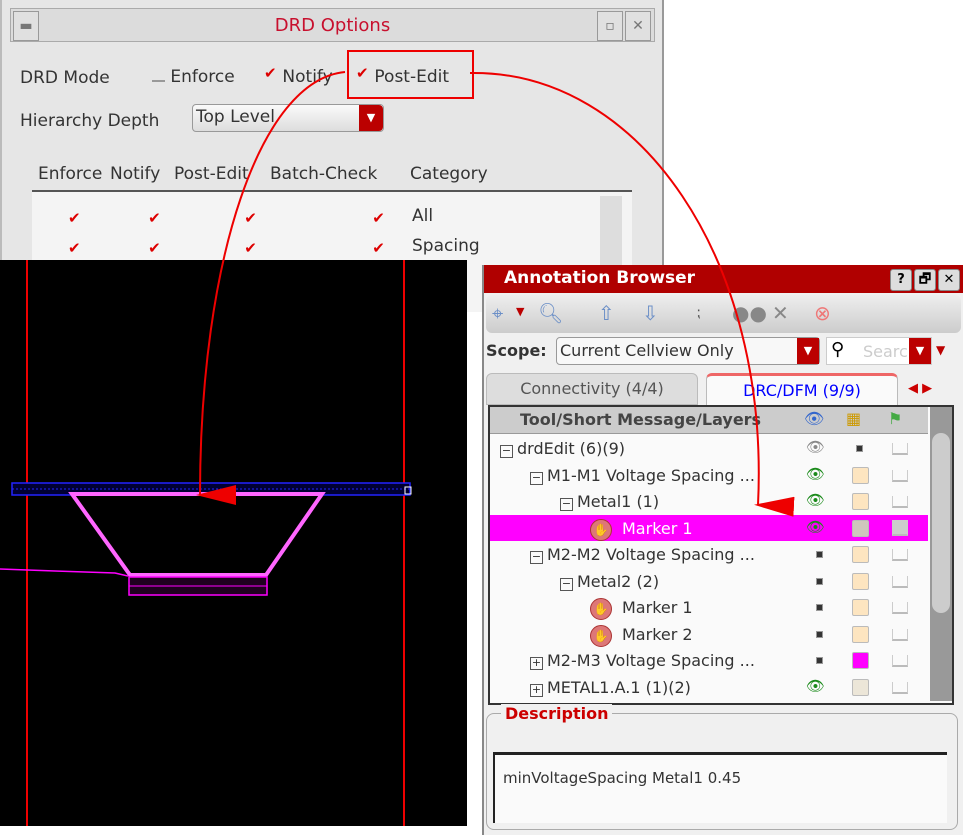 The width and height of the screenshot is (963, 839). What do you see at coordinates (853, 418) in the screenshot?
I see `color-column-icon: ▦` at bounding box center [853, 418].